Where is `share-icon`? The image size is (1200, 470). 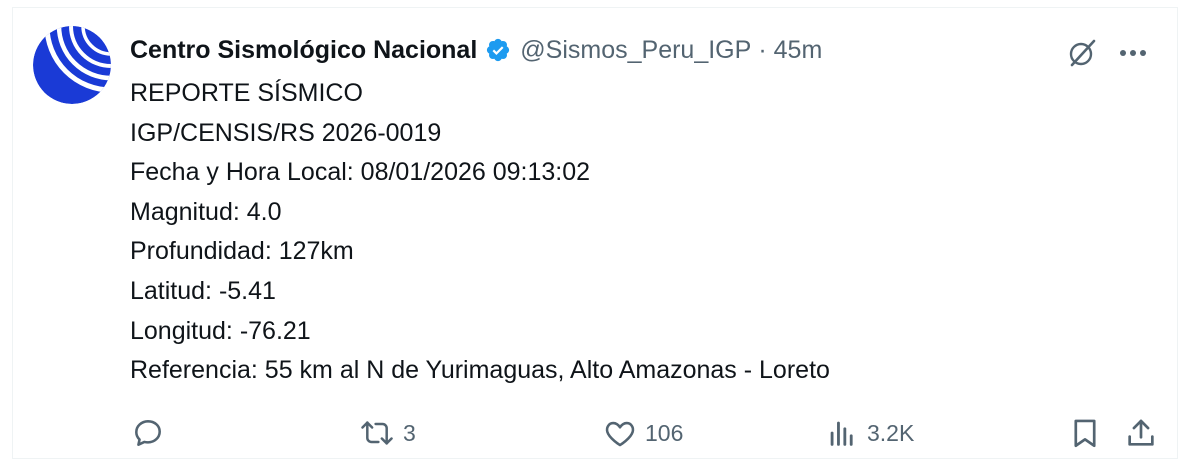
share-icon is located at coordinates (1141, 432).